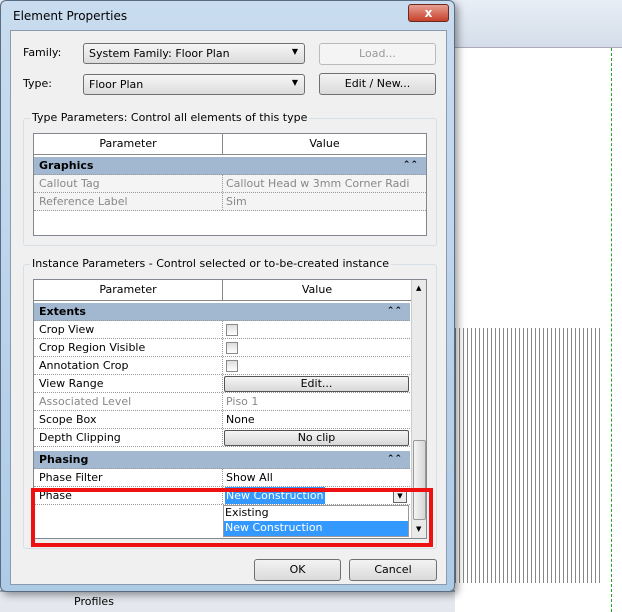  What do you see at coordinates (92, 347) in the screenshot?
I see `param-name: Crop Region Visible` at bounding box center [92, 347].